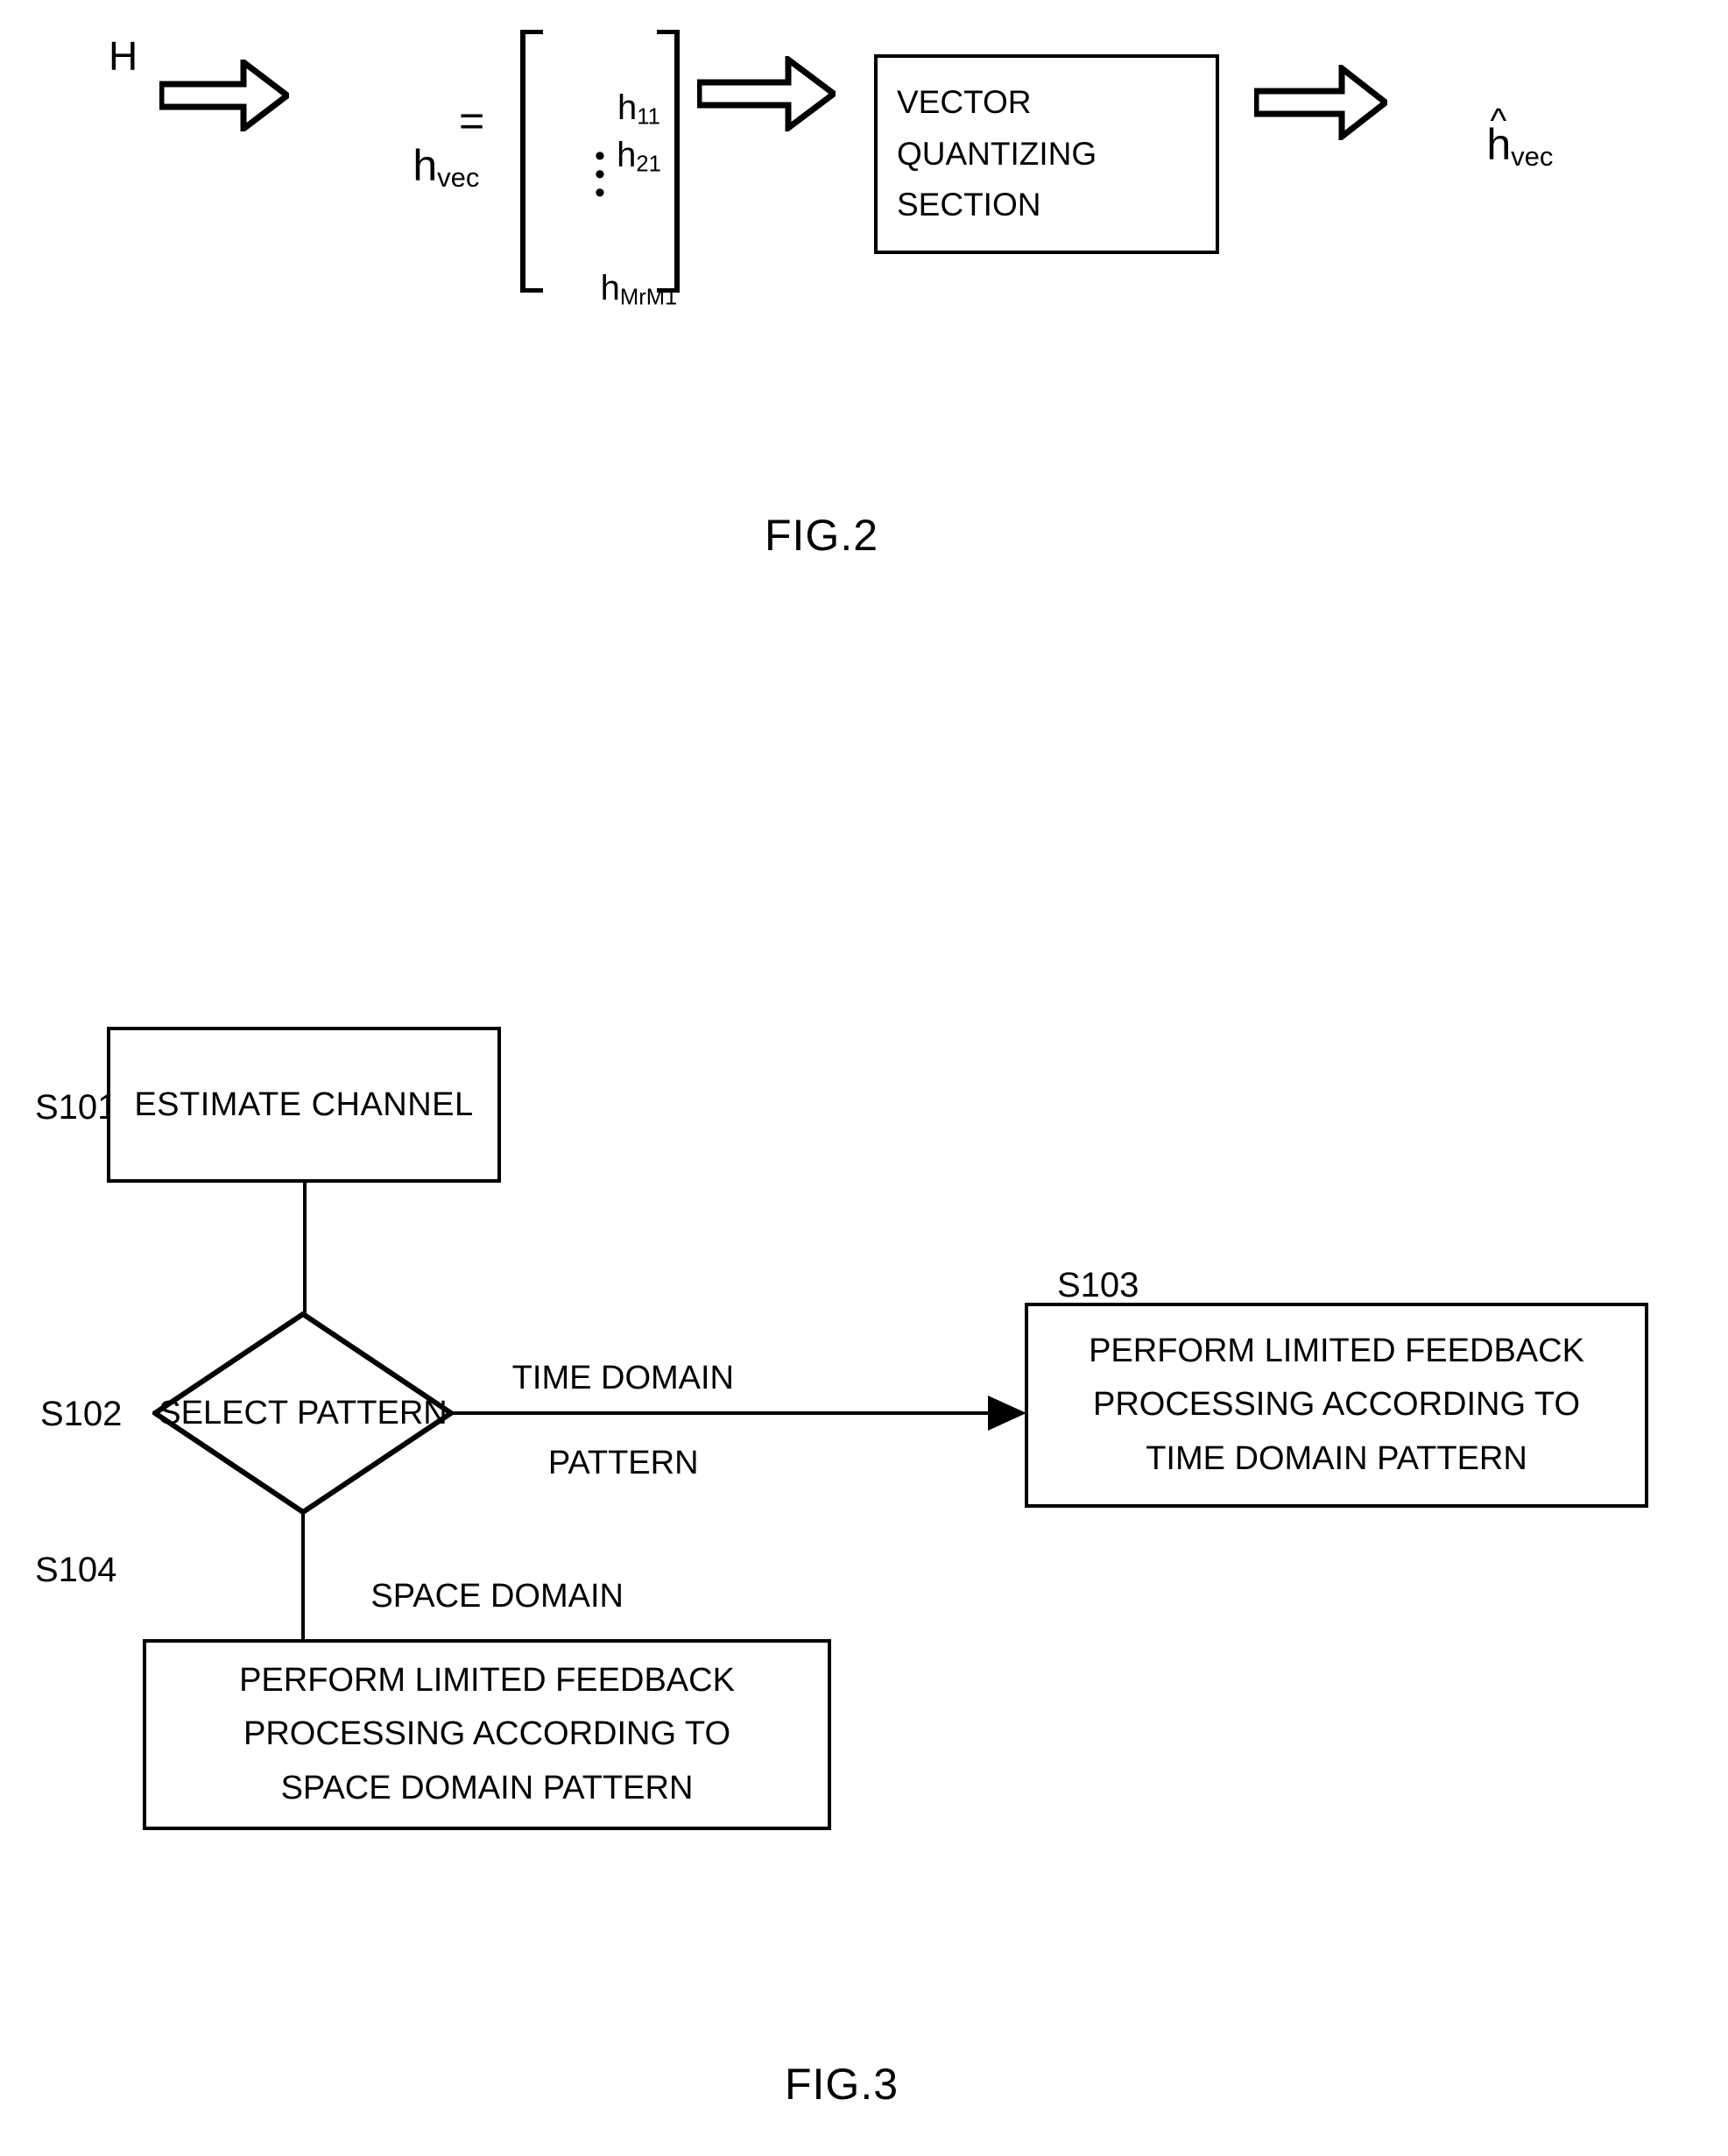 This screenshot has height=2156, width=1728. I want to click on connector-s102-to-s104, so click(303, 1577).